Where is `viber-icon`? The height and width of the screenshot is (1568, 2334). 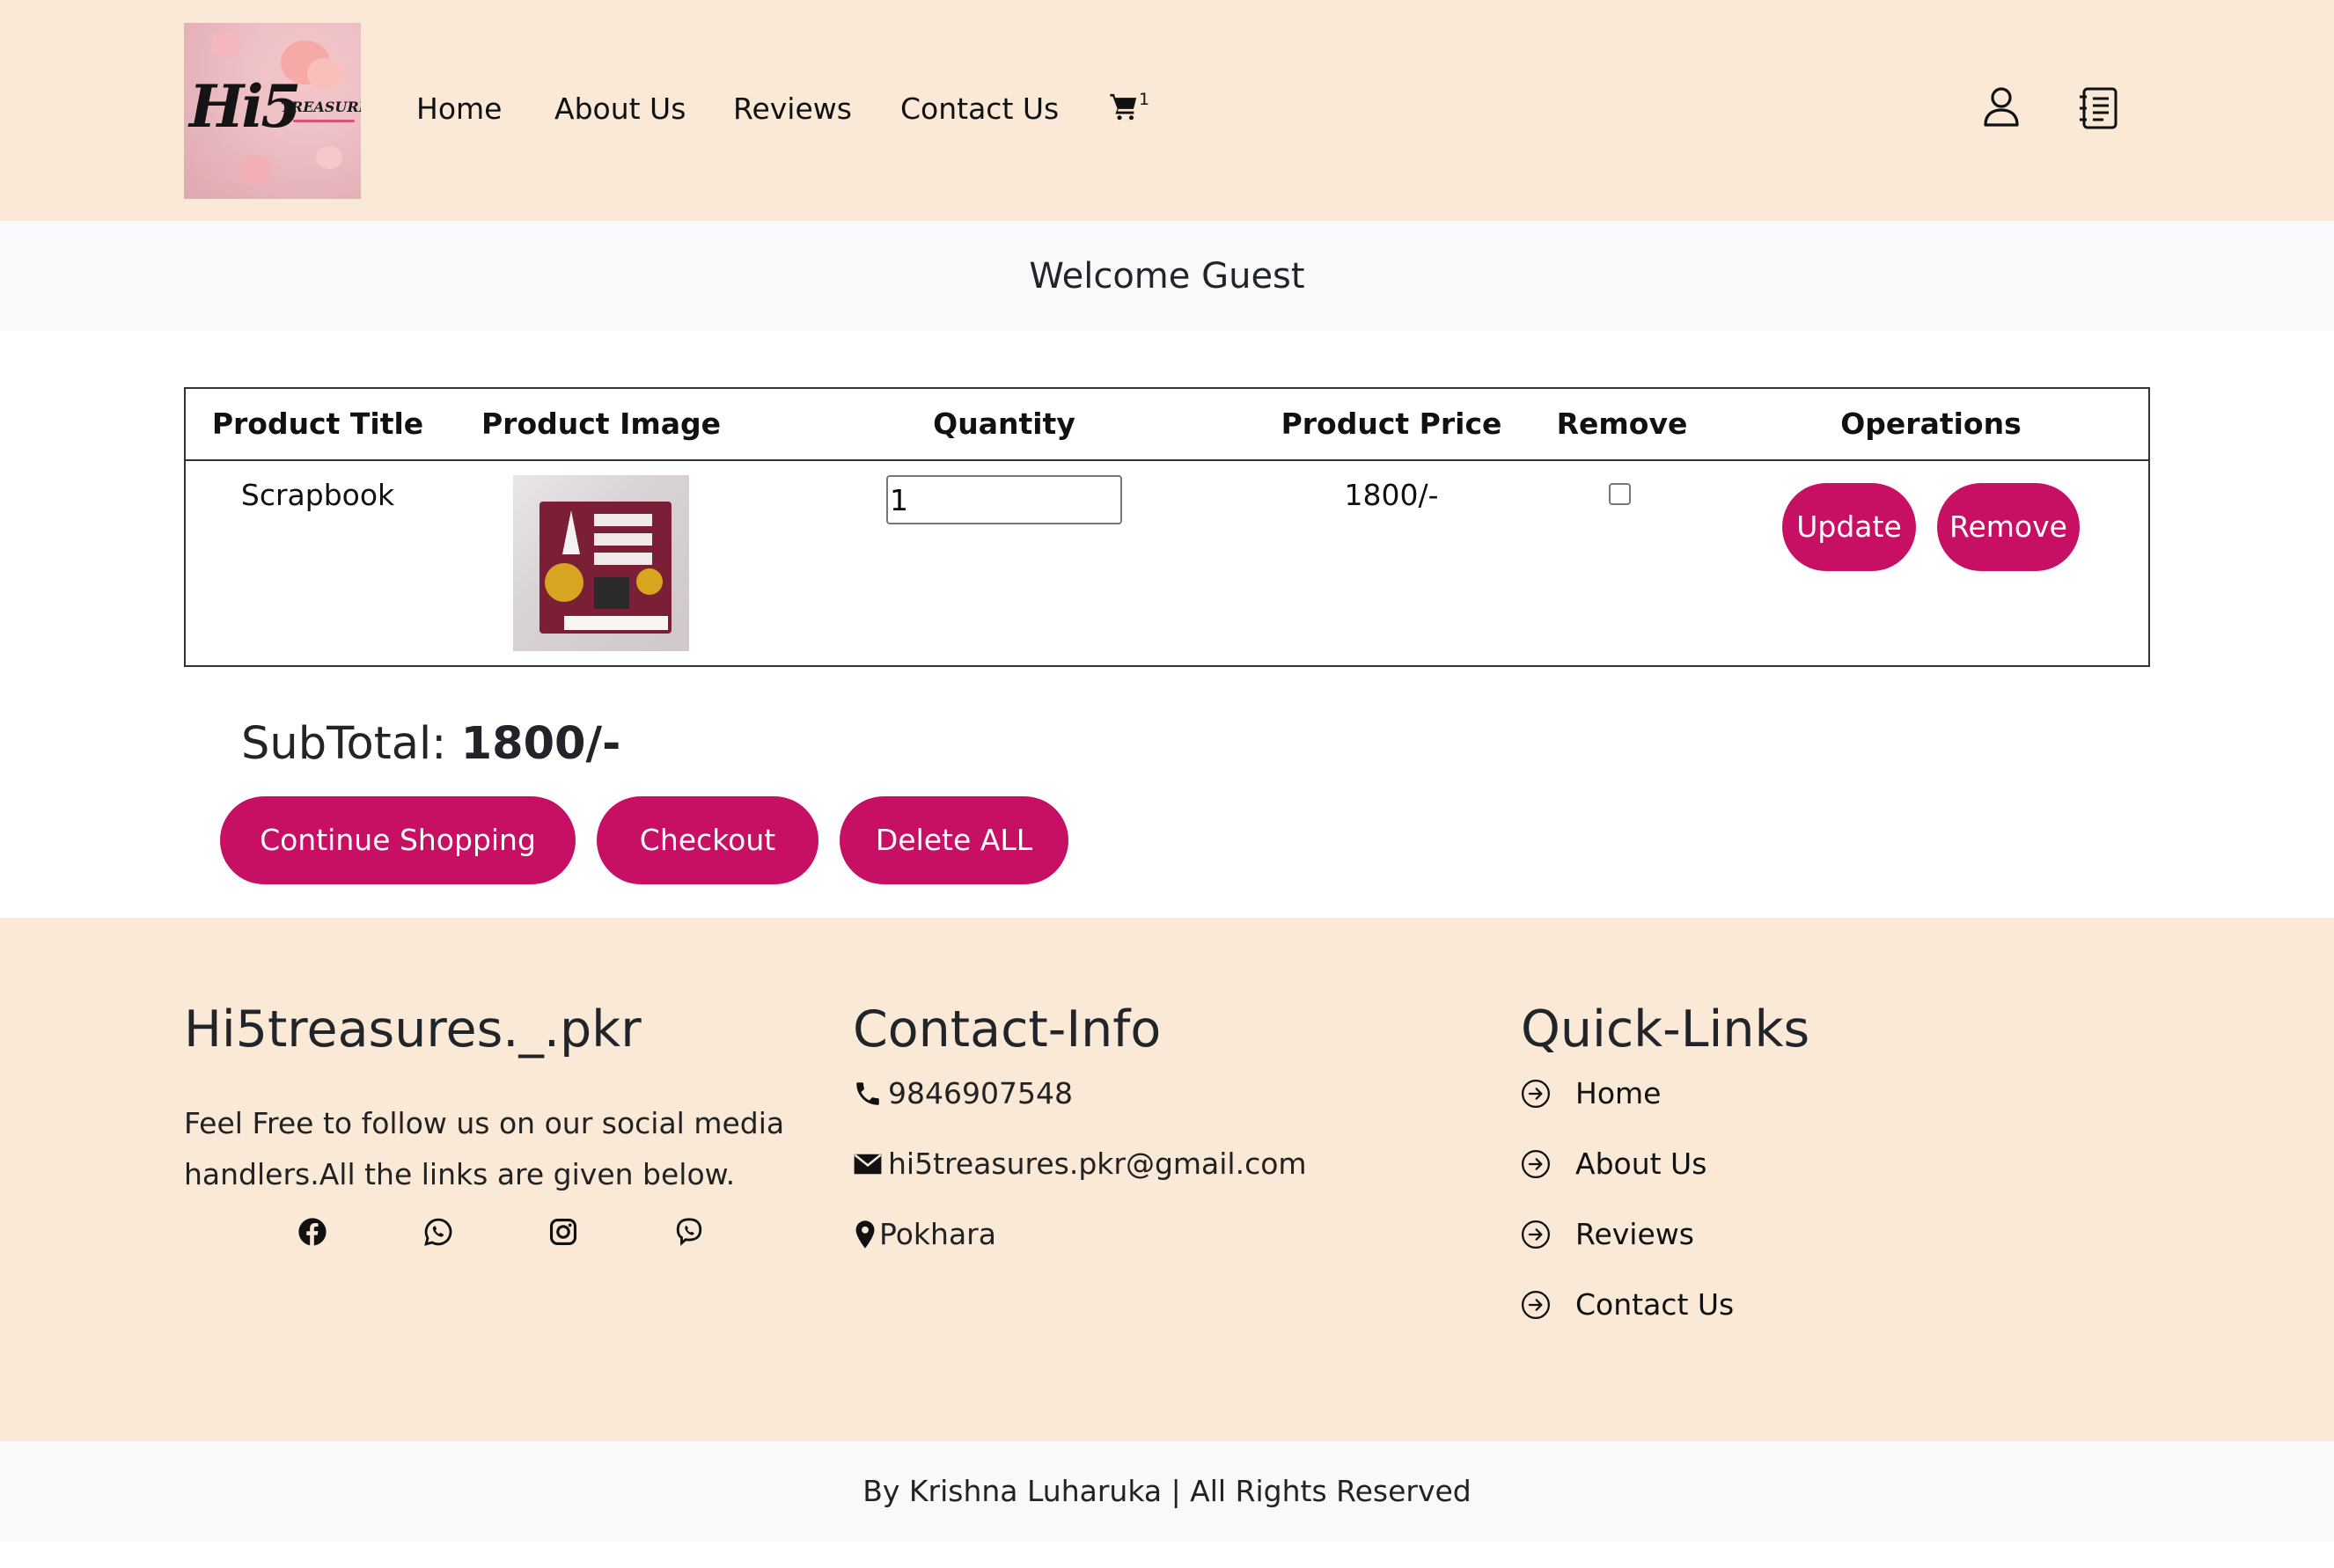
viber-icon is located at coordinates (689, 1232).